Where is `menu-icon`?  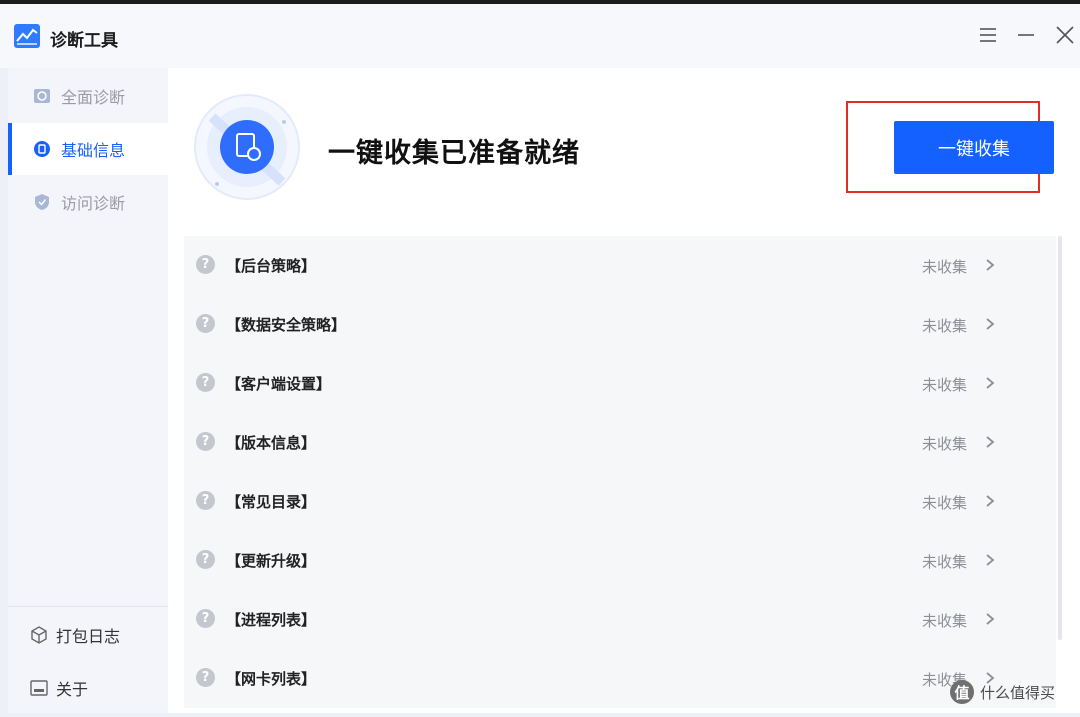
menu-icon is located at coordinates (988, 35).